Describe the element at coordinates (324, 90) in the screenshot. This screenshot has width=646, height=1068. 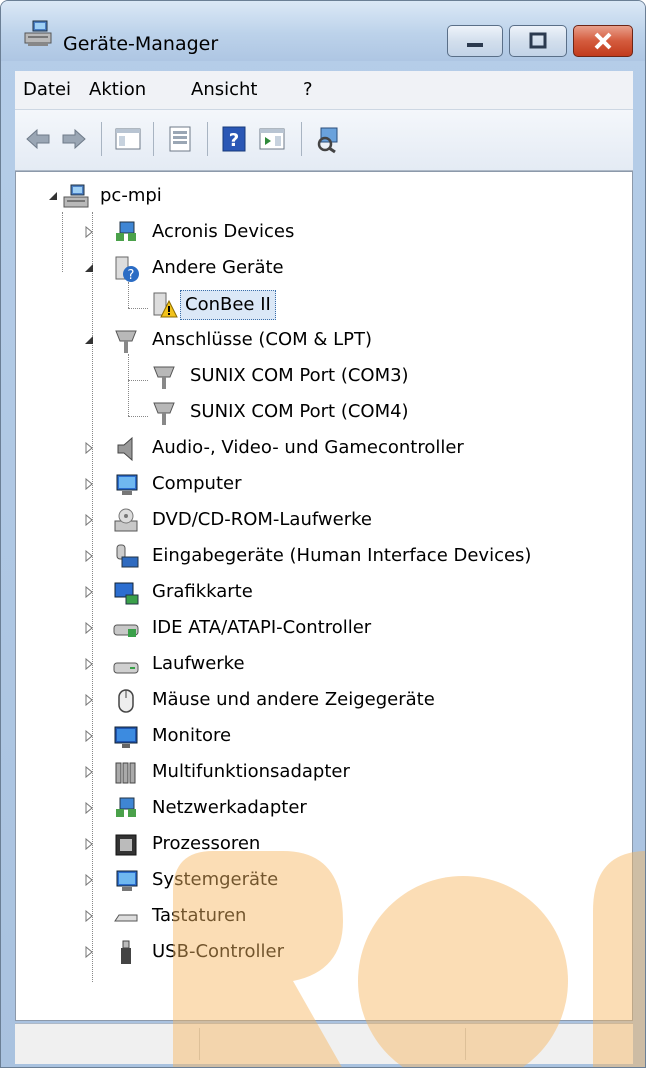
I see `menu-bar: Datei Aktion Ansicht ?` at that location.